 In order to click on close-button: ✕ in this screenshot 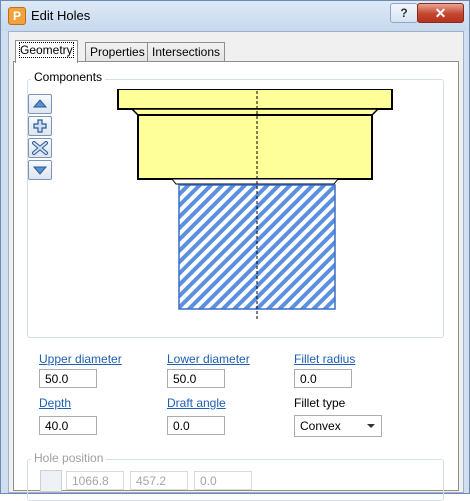, I will do `click(440, 13)`.